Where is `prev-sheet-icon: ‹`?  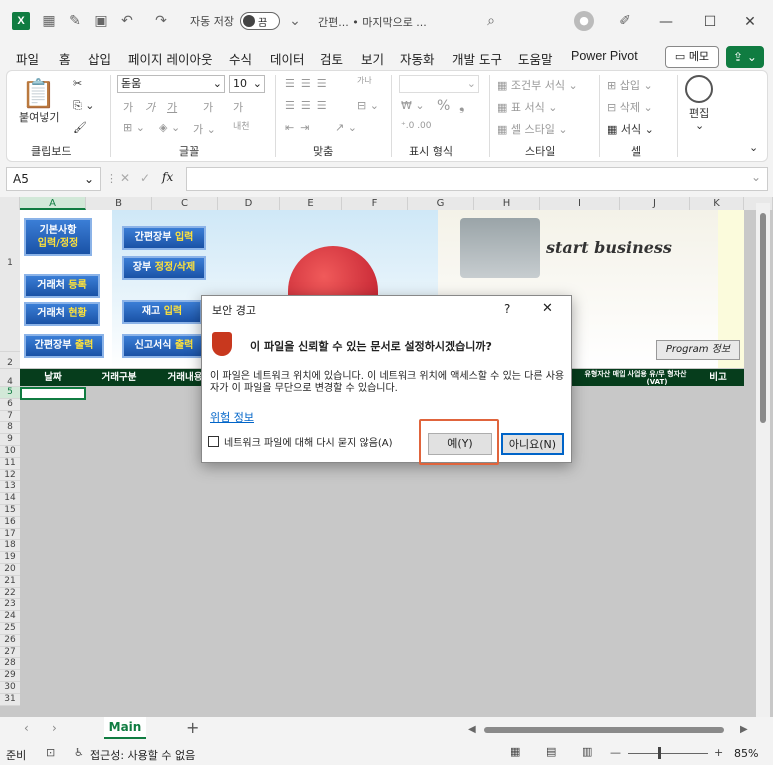 prev-sheet-icon: ‹ is located at coordinates (26, 728).